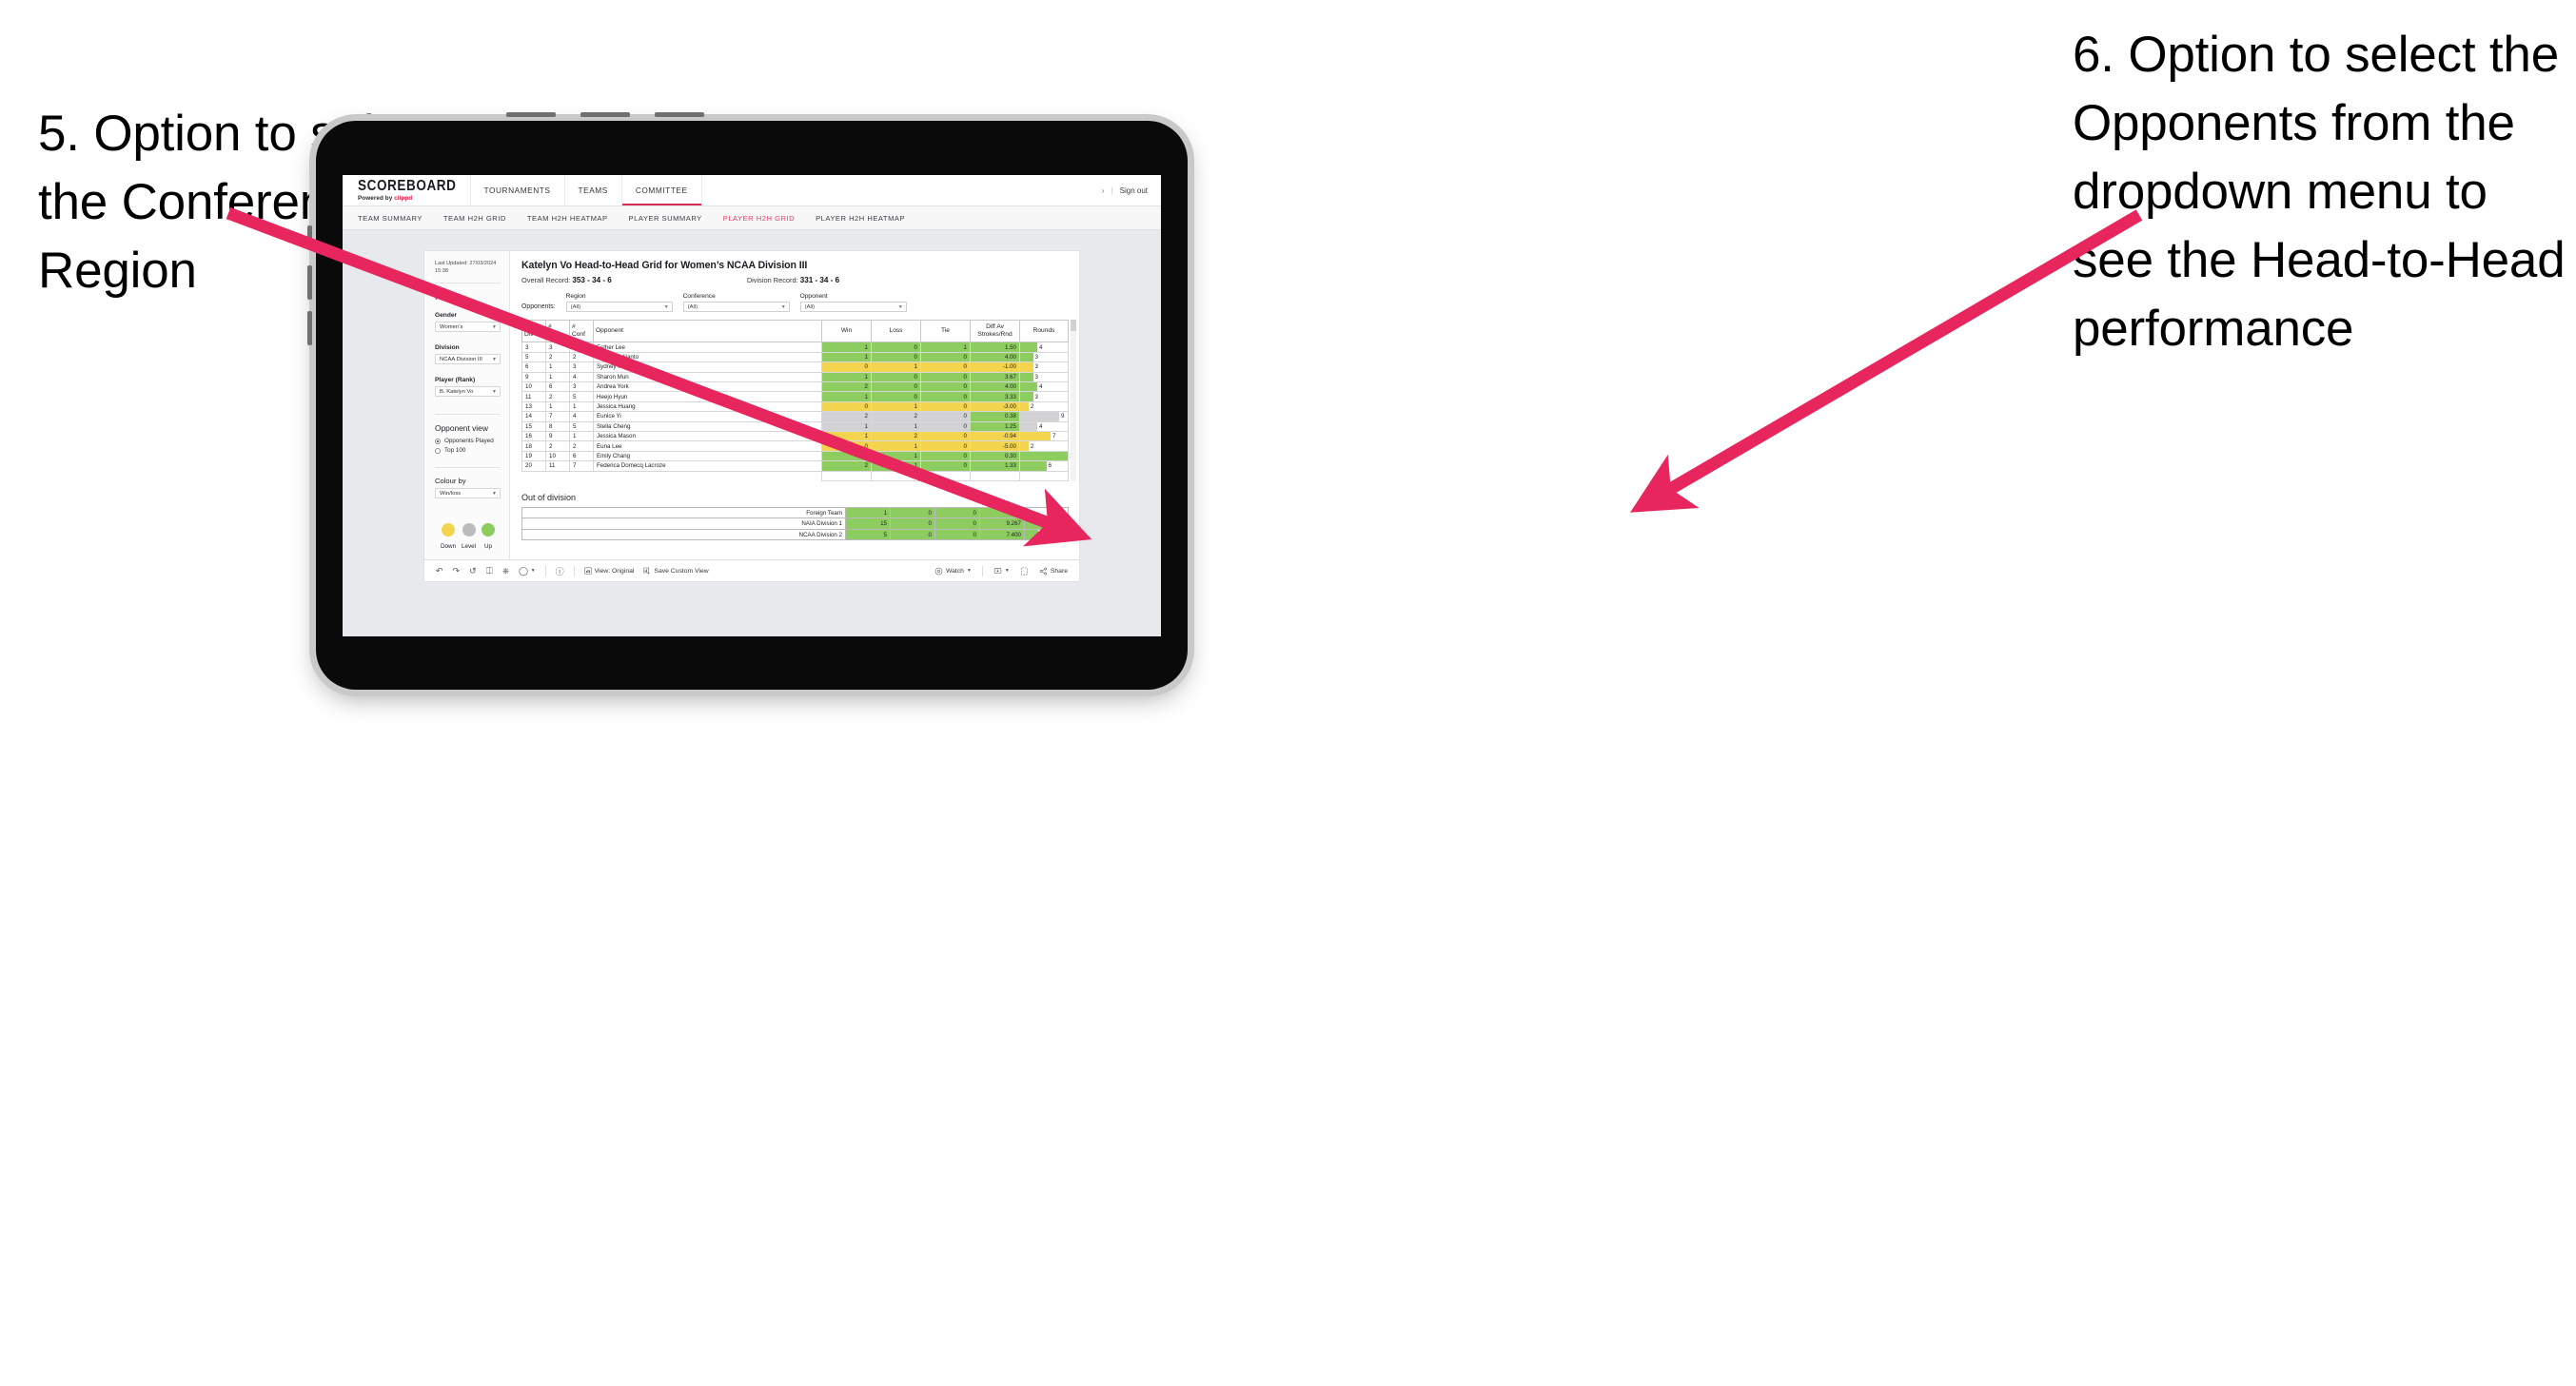 This screenshot has height=1386, width=2576. What do you see at coordinates (461, 428) in the screenshot?
I see `opponent-view-title: Opponent view` at bounding box center [461, 428].